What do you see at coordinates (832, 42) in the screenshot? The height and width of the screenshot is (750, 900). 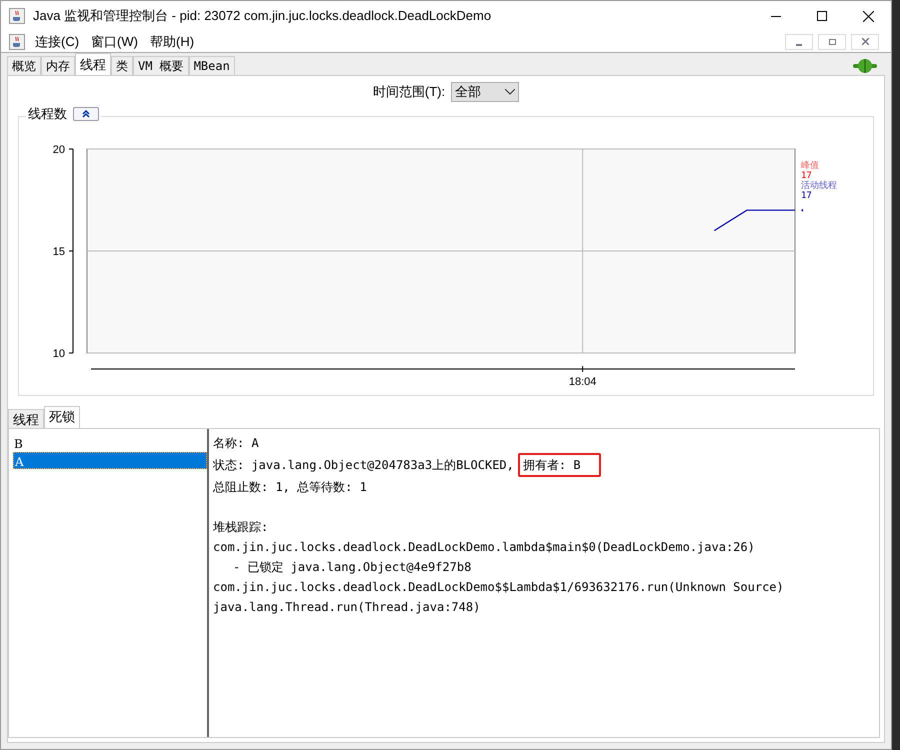 I see `restore-button` at bounding box center [832, 42].